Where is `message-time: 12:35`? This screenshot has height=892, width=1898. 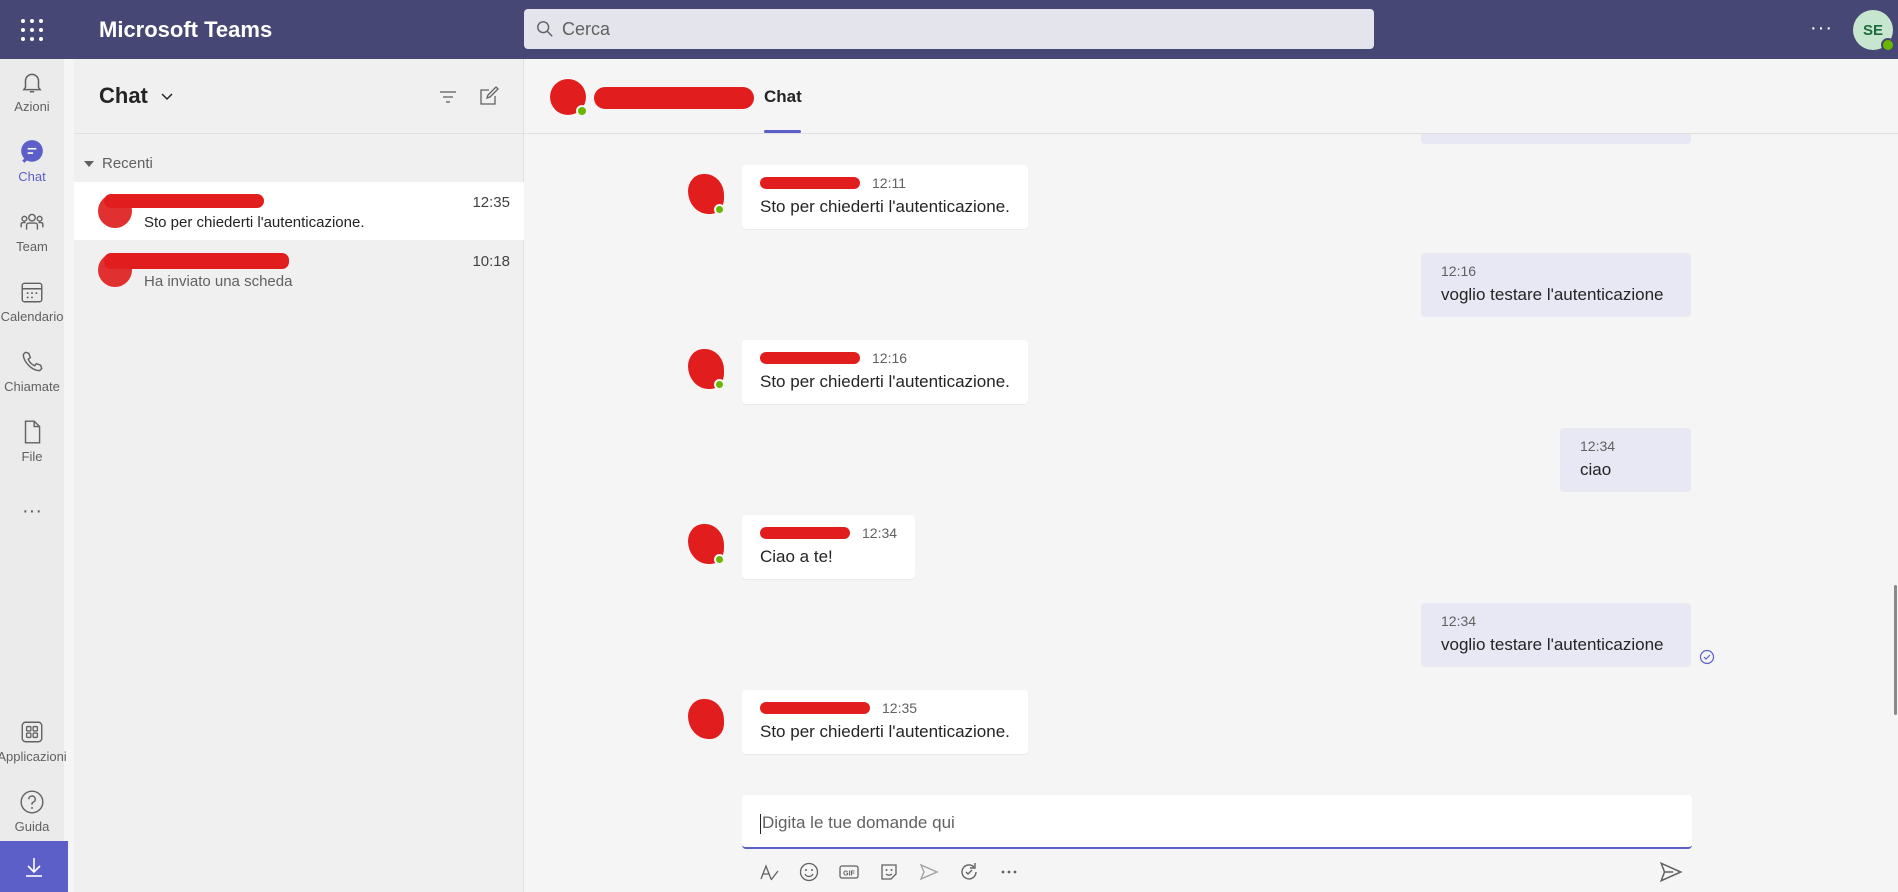
message-time: 12:35 is located at coordinates (900, 708).